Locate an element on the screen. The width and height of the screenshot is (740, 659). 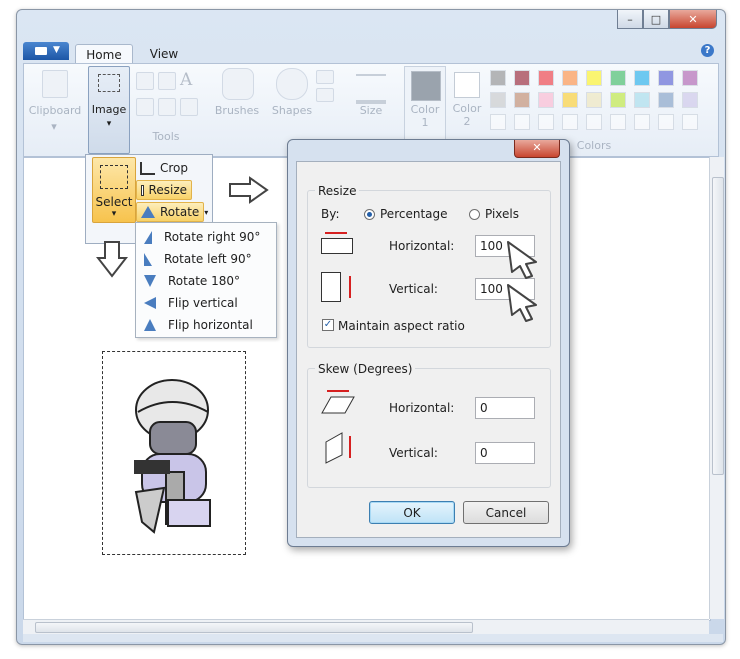
tab-home: Home is located at coordinates (104, 54).